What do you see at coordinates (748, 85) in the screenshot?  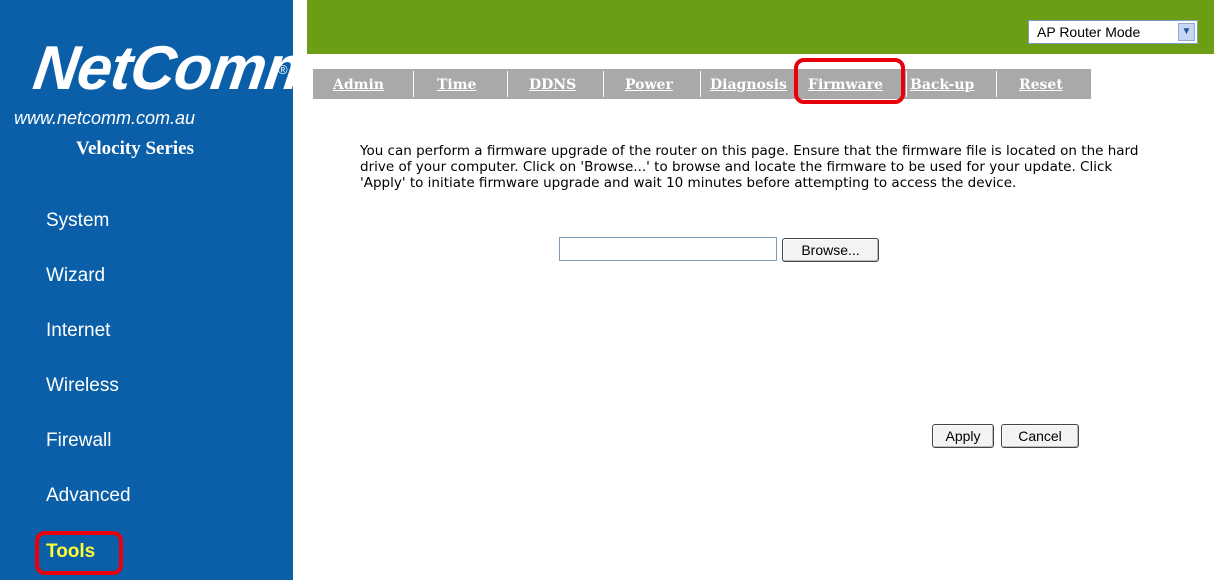 I see `tab-diagnosis: Diagnosis` at bounding box center [748, 85].